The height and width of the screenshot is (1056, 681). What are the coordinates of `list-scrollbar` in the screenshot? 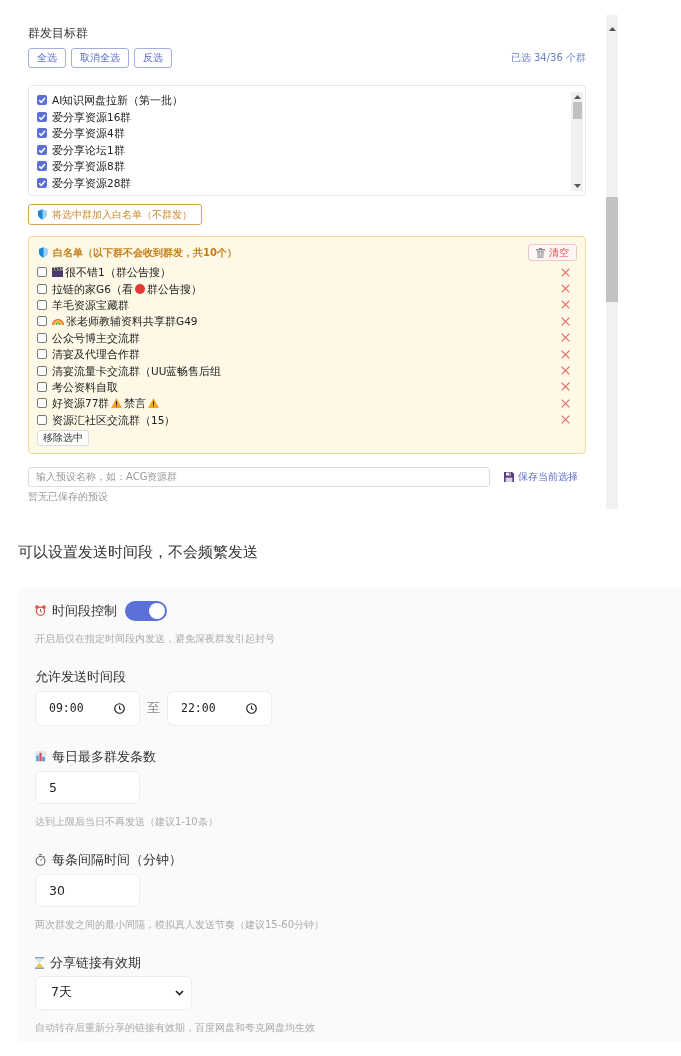 It's located at (577, 141).